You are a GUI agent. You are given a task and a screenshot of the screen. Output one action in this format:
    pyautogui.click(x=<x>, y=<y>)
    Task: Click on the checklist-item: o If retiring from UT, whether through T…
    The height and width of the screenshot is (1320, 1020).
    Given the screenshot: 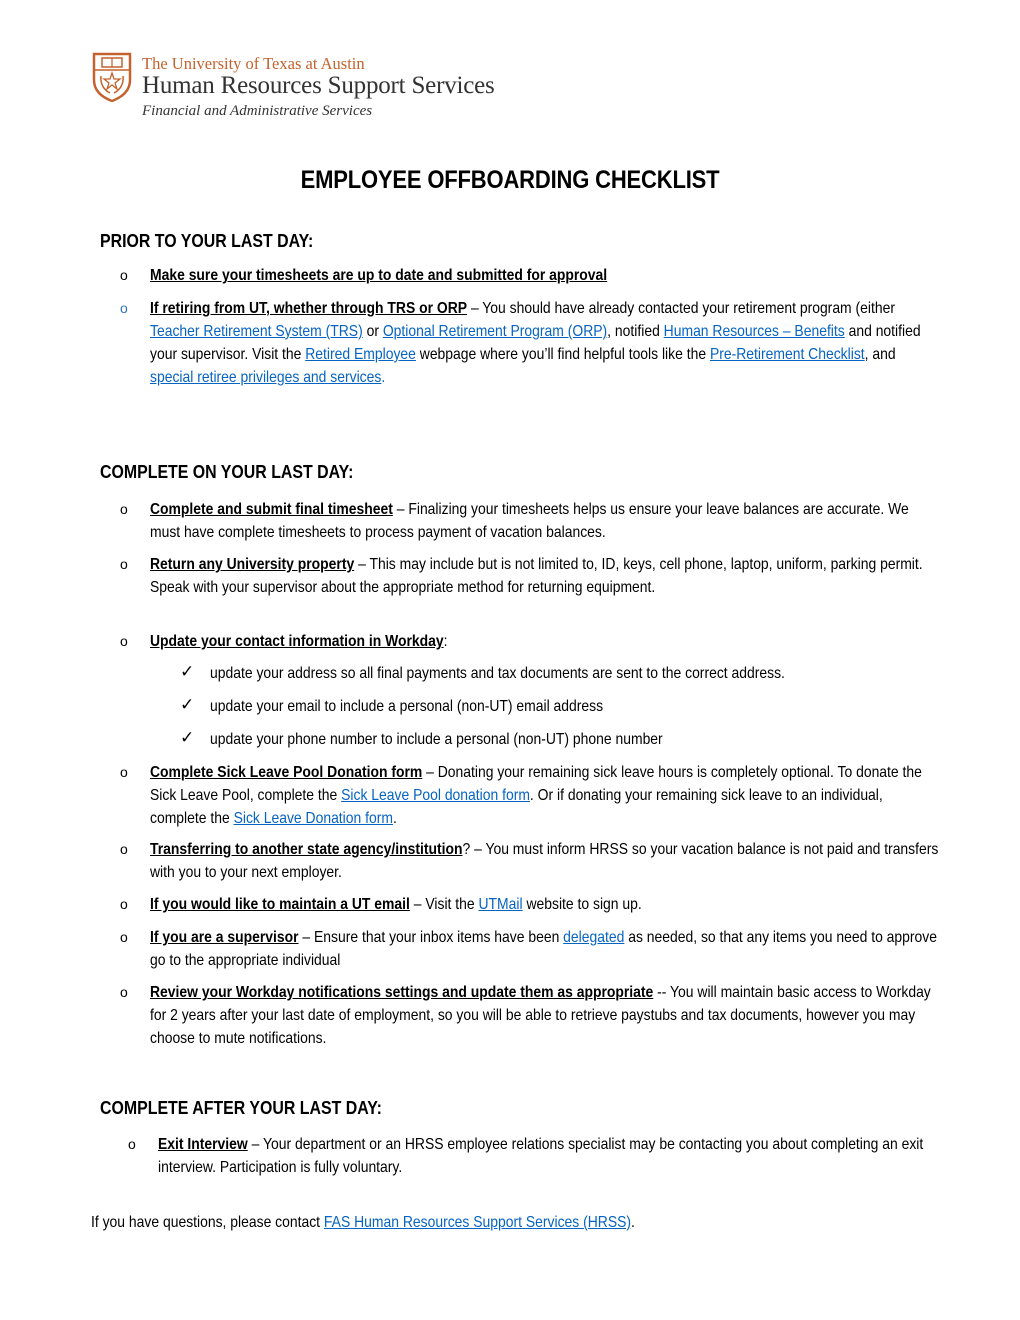 What is the action you would take?
    pyautogui.click(x=530, y=343)
    